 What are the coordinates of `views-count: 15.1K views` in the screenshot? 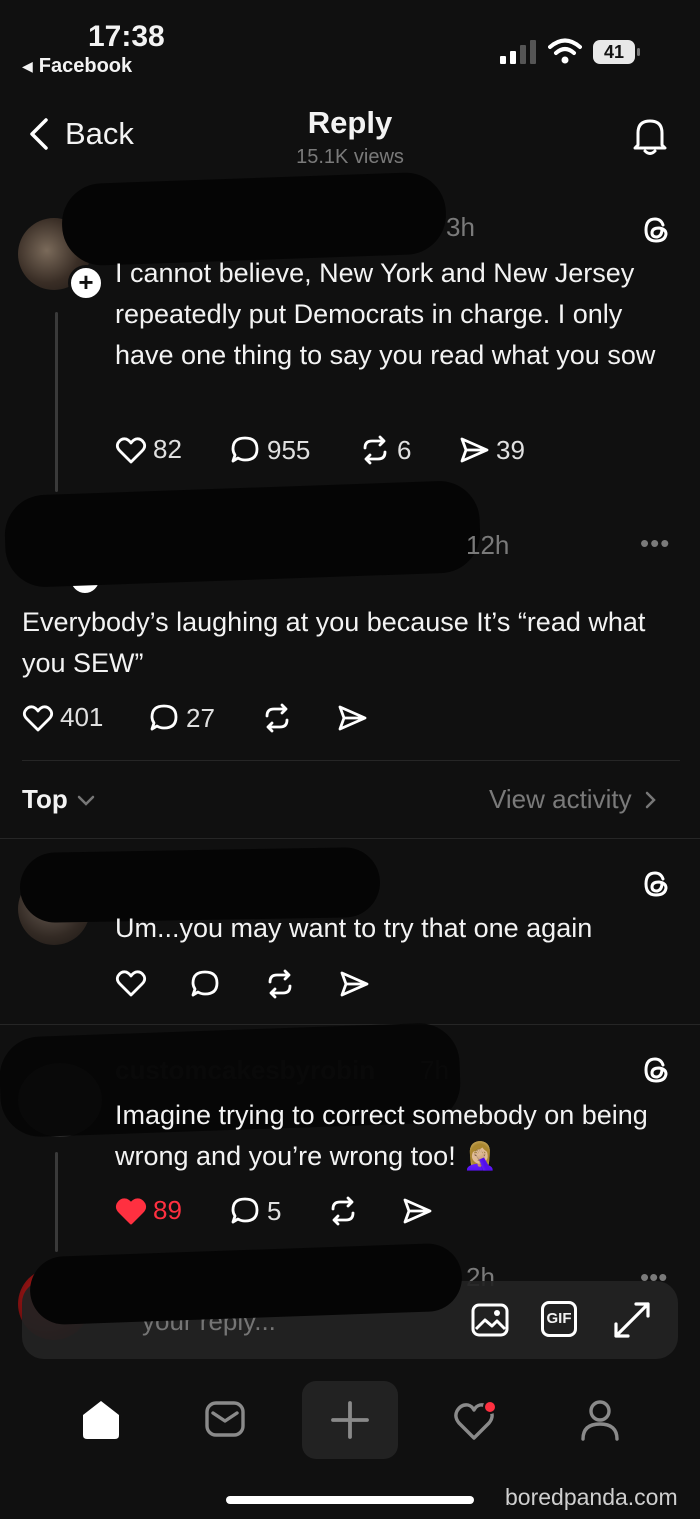 It's located at (350, 157).